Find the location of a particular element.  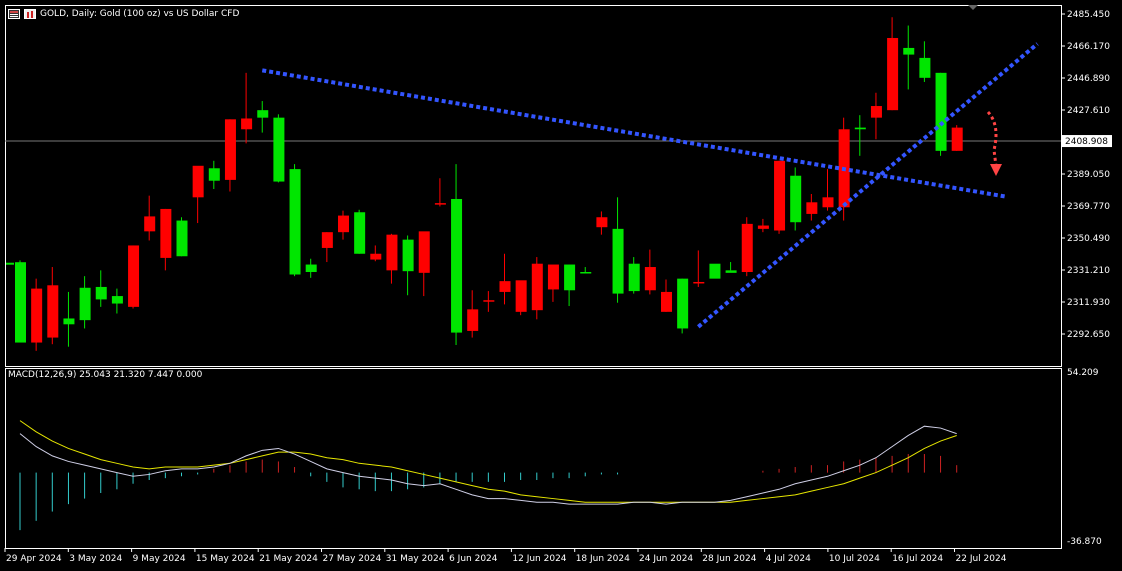

macd-line is located at coordinates (488, 465).